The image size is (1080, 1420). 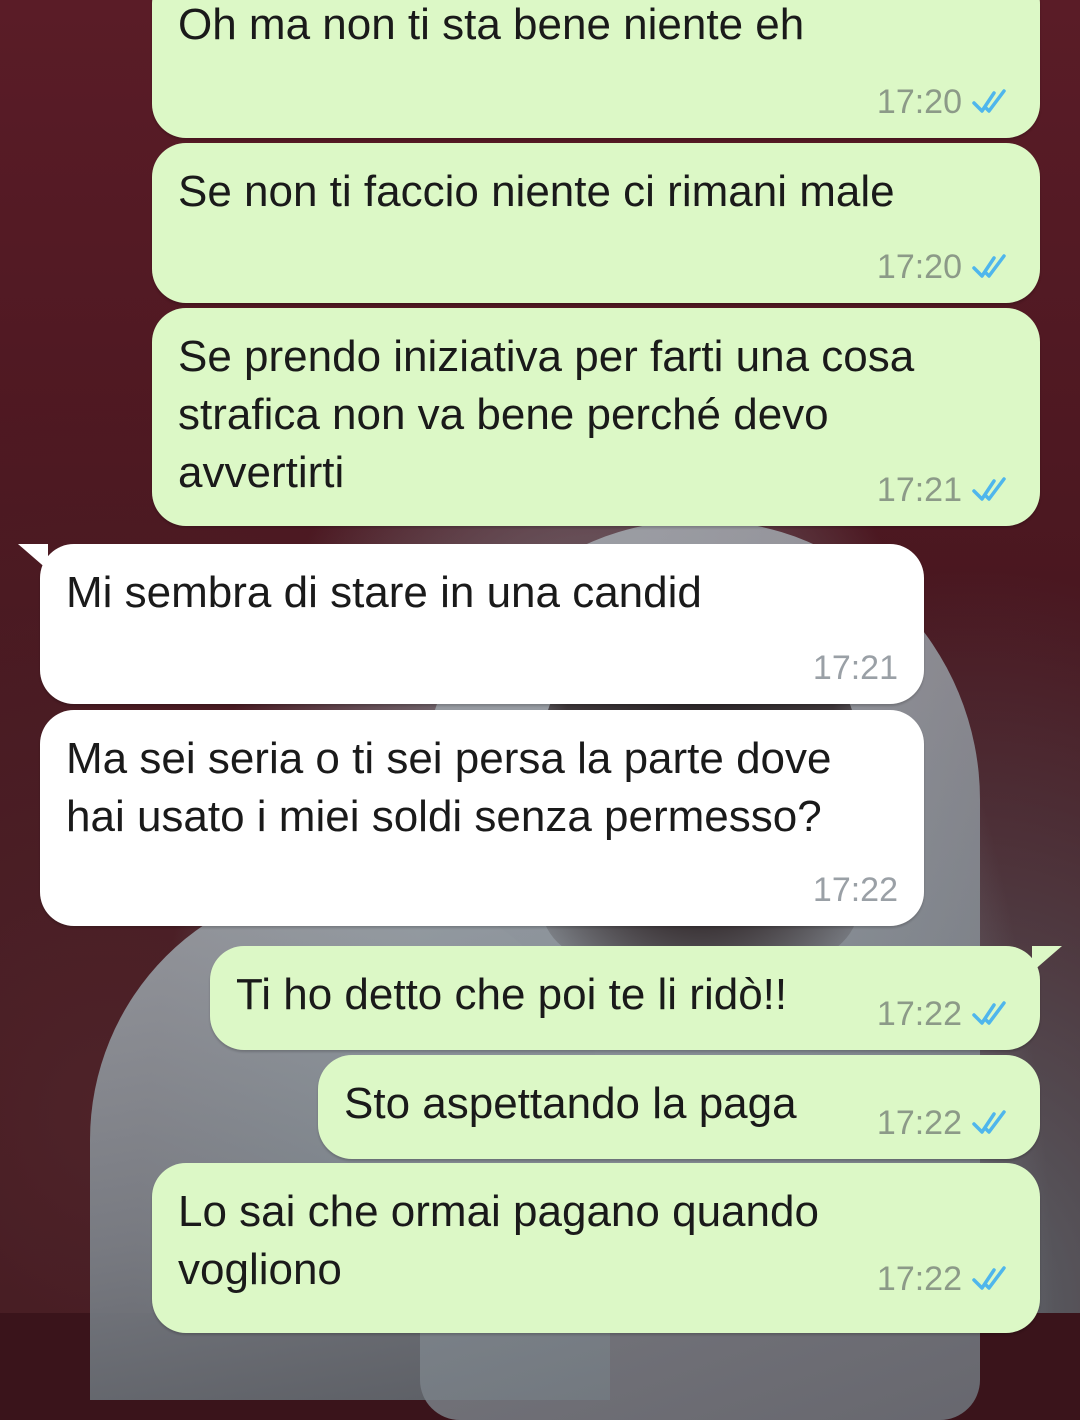 What do you see at coordinates (596, 69) in the screenshot?
I see `message-bubble-outgoing: Oh ma non ti sta bene niente eh 17:20` at bounding box center [596, 69].